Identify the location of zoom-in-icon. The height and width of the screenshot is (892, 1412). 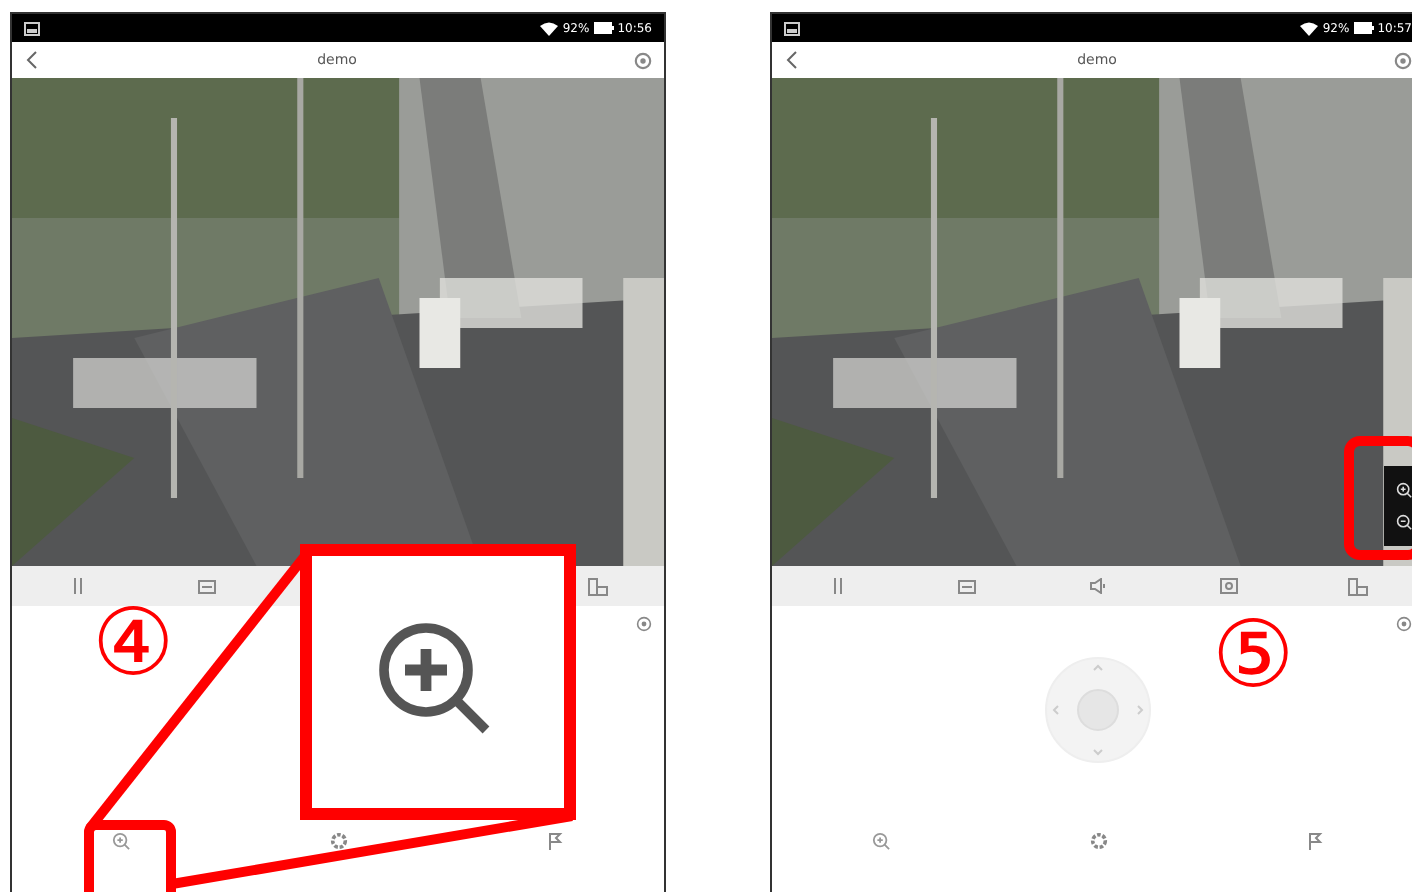
(1404, 490).